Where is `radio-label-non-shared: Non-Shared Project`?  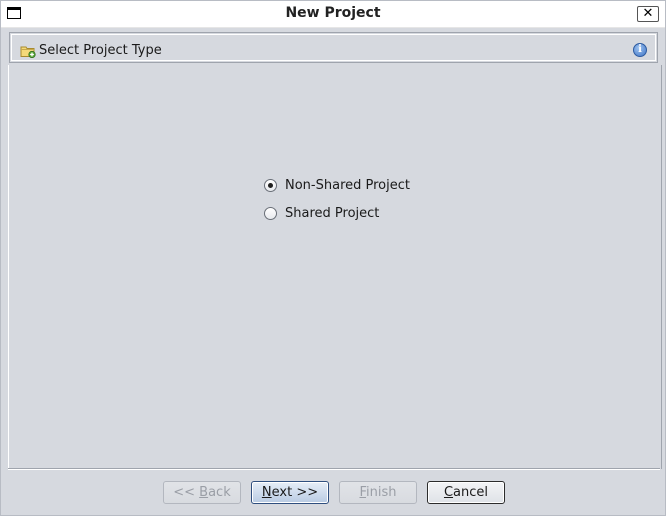
radio-label-non-shared: Non-Shared Project is located at coordinates (347, 185).